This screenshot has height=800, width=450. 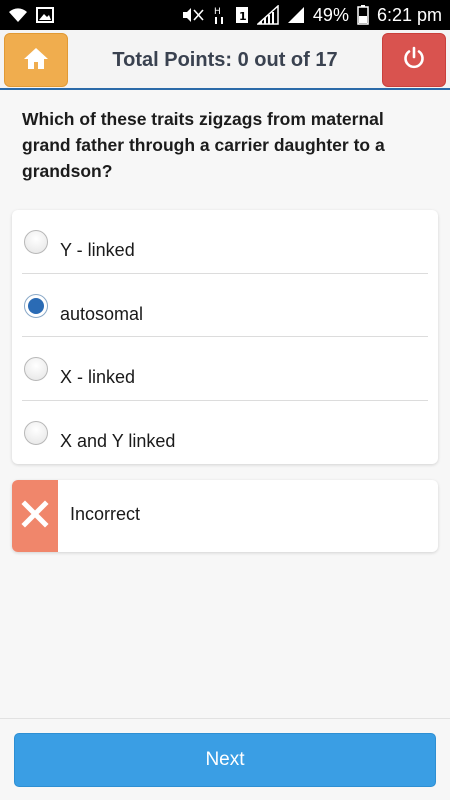 I want to click on home-icon, so click(x=36, y=60).